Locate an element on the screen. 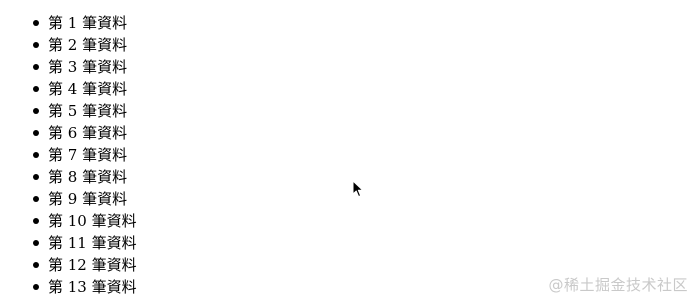  list-item: 第 11 筆資料 is located at coordinates (85, 243).